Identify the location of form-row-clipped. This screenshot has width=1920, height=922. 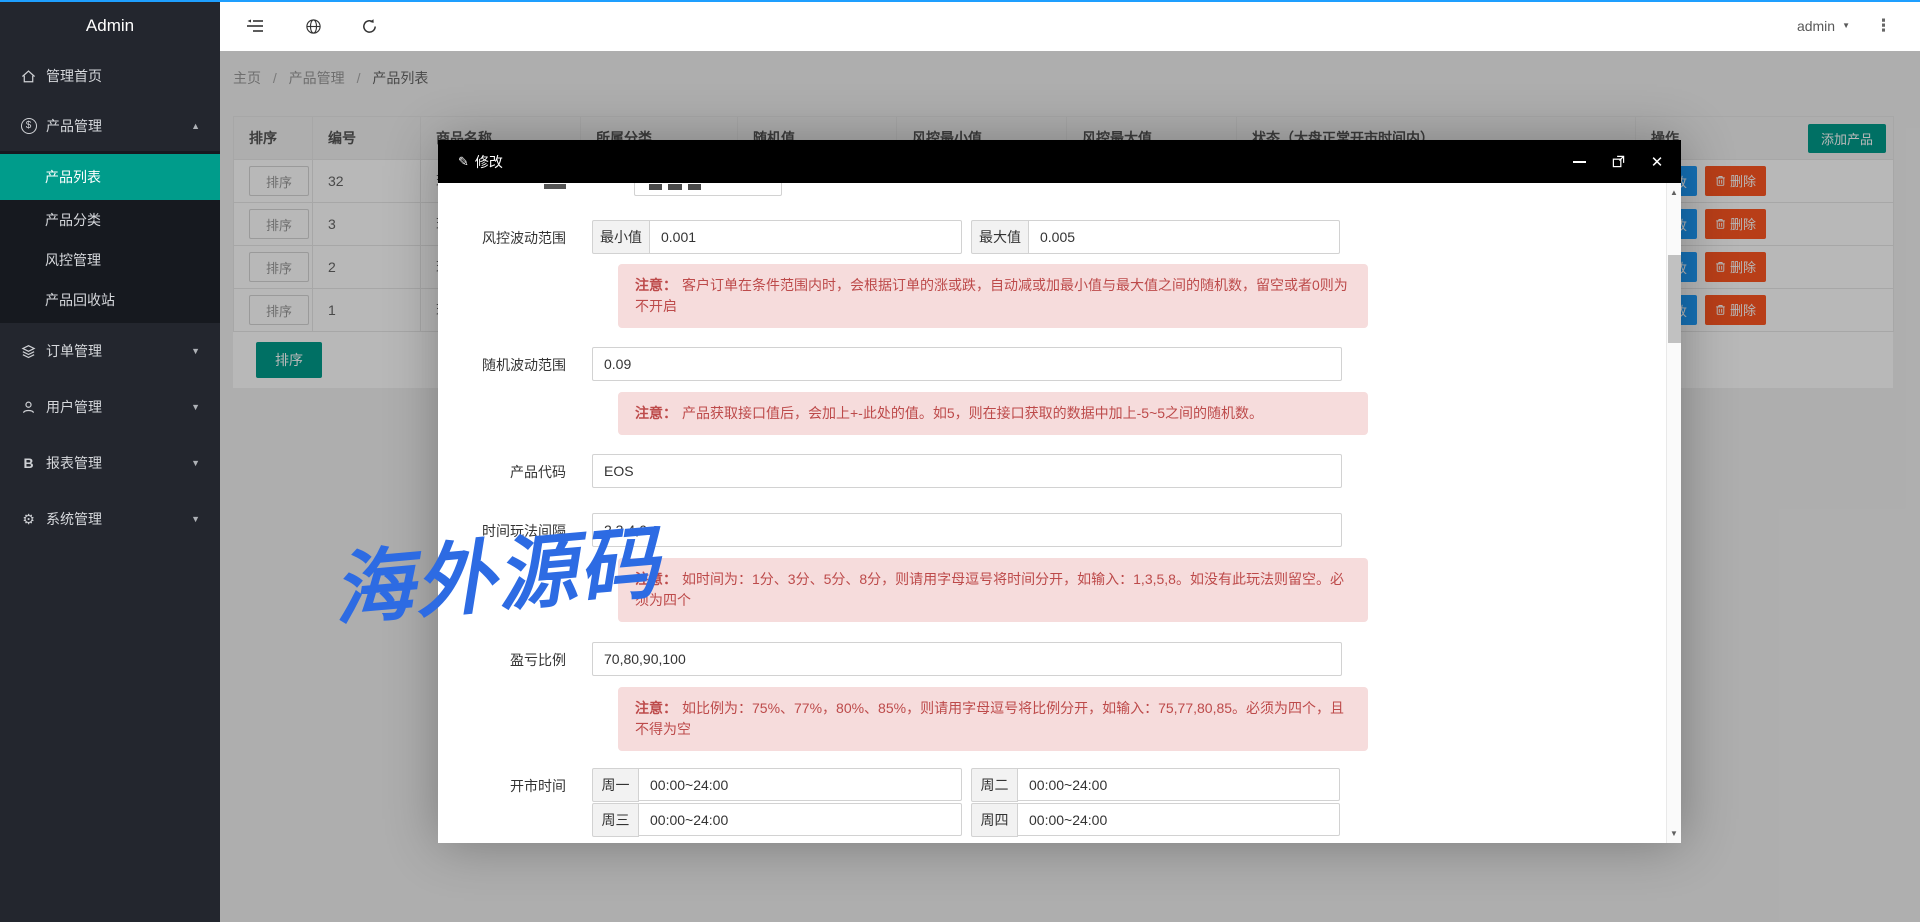
(1052, 189).